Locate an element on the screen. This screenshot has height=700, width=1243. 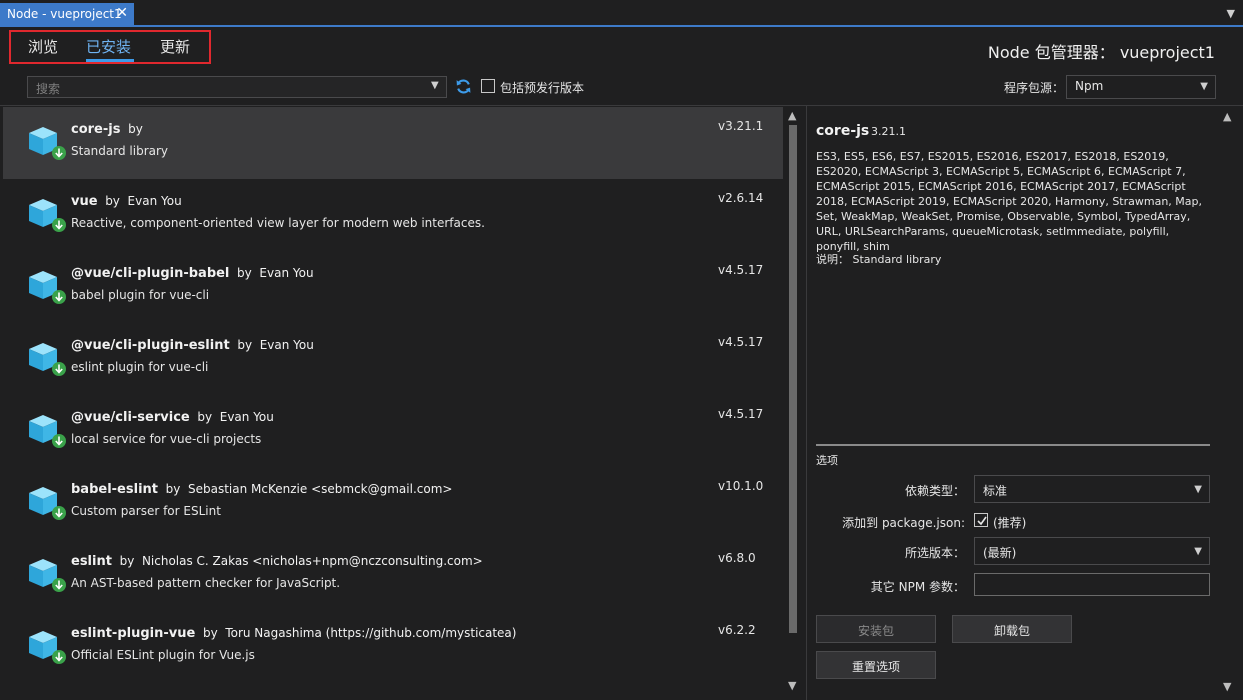
dependency-type-select: 标准 ▼ is located at coordinates (1092, 489).